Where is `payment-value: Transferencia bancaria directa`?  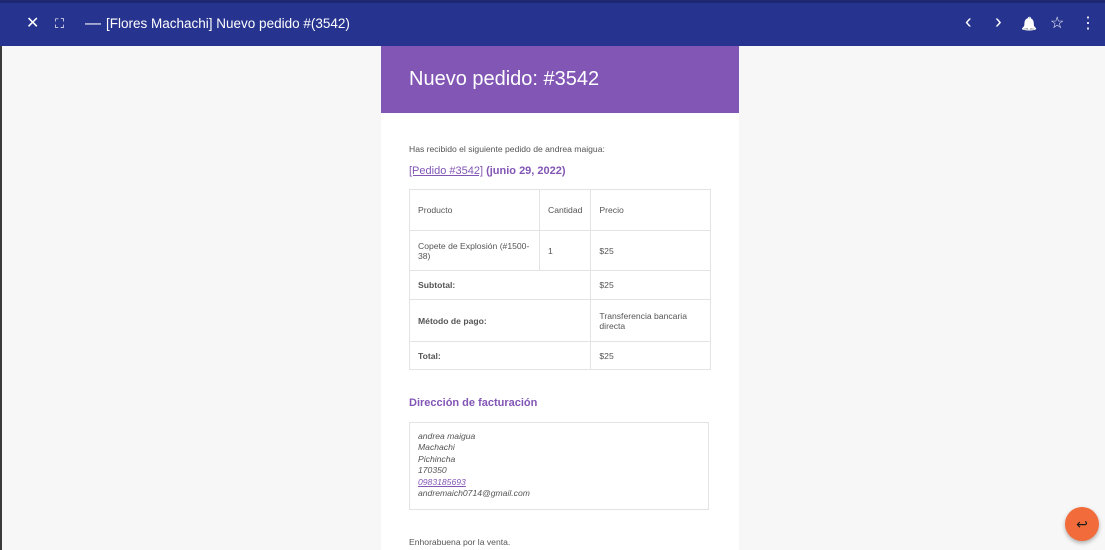 payment-value: Transferencia bancaria directa is located at coordinates (650, 320).